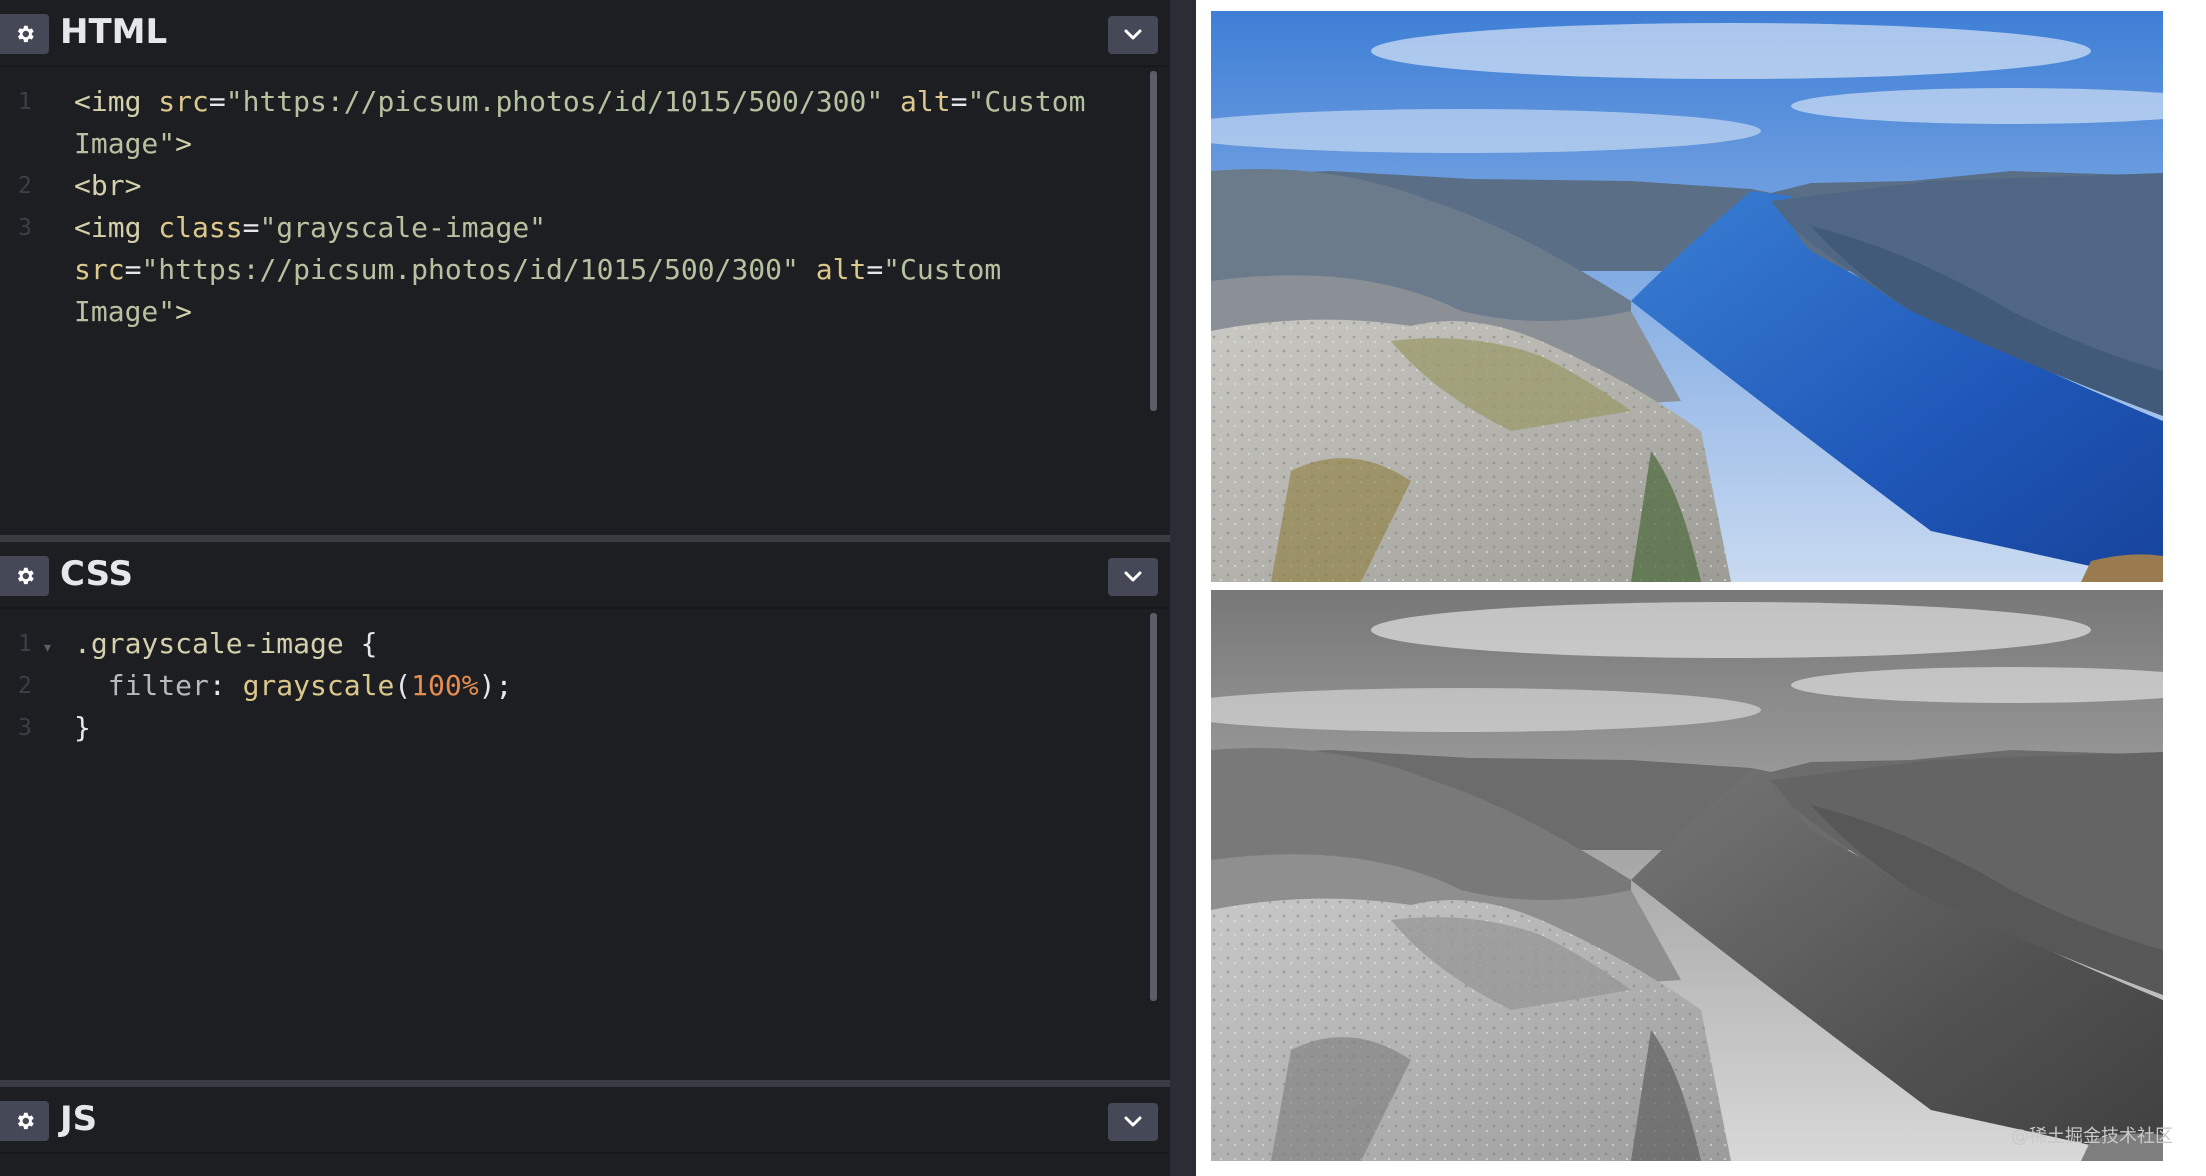 This screenshot has width=2206, height=1176. I want to click on js-collapse-button, so click(1133, 1122).